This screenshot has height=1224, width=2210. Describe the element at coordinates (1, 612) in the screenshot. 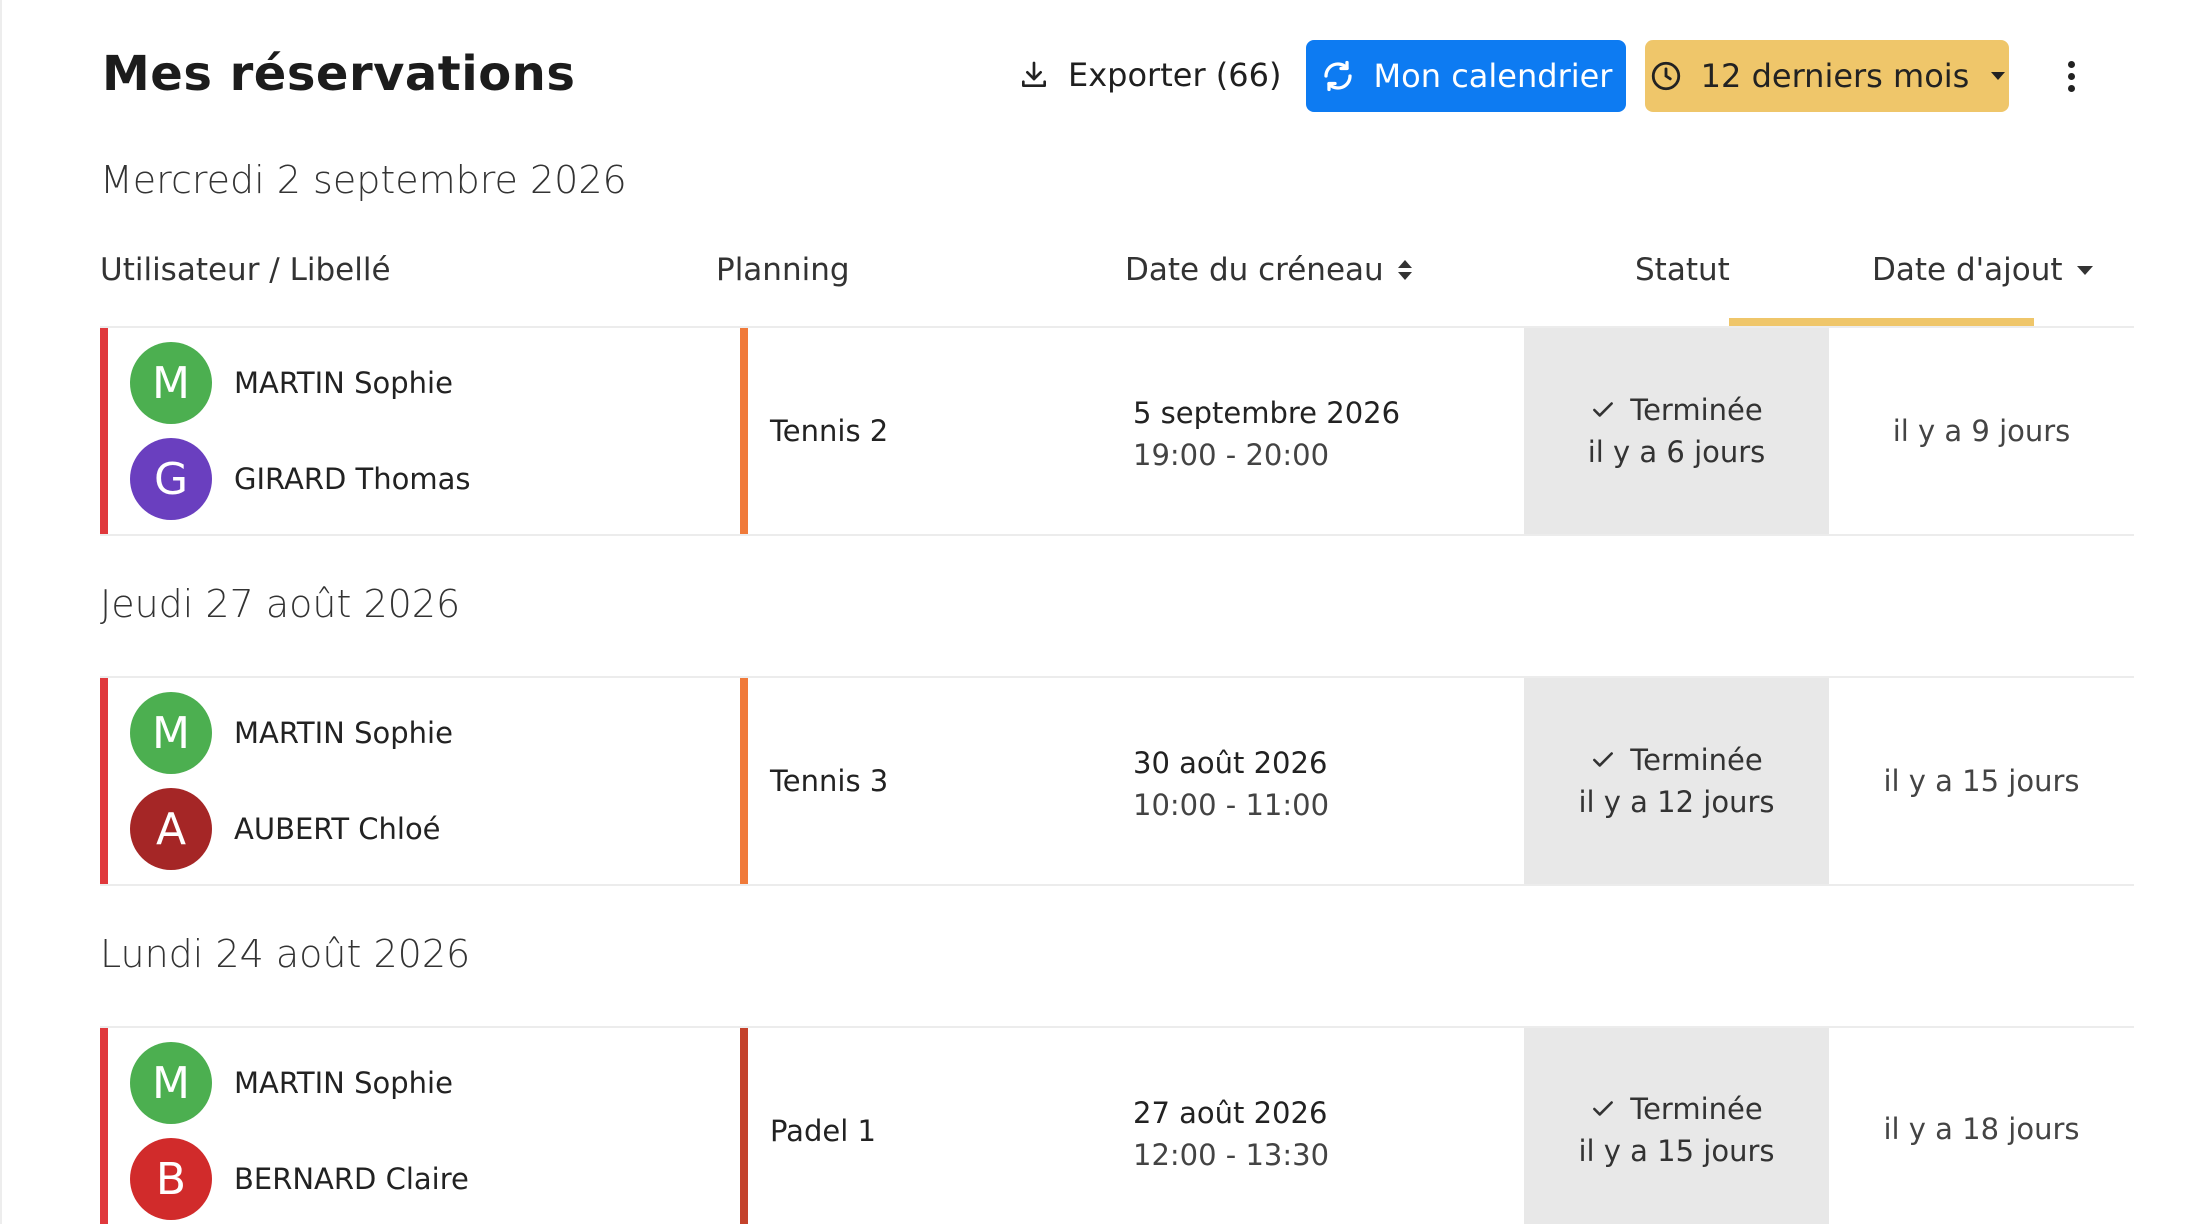

I see `page-left-edge` at that location.